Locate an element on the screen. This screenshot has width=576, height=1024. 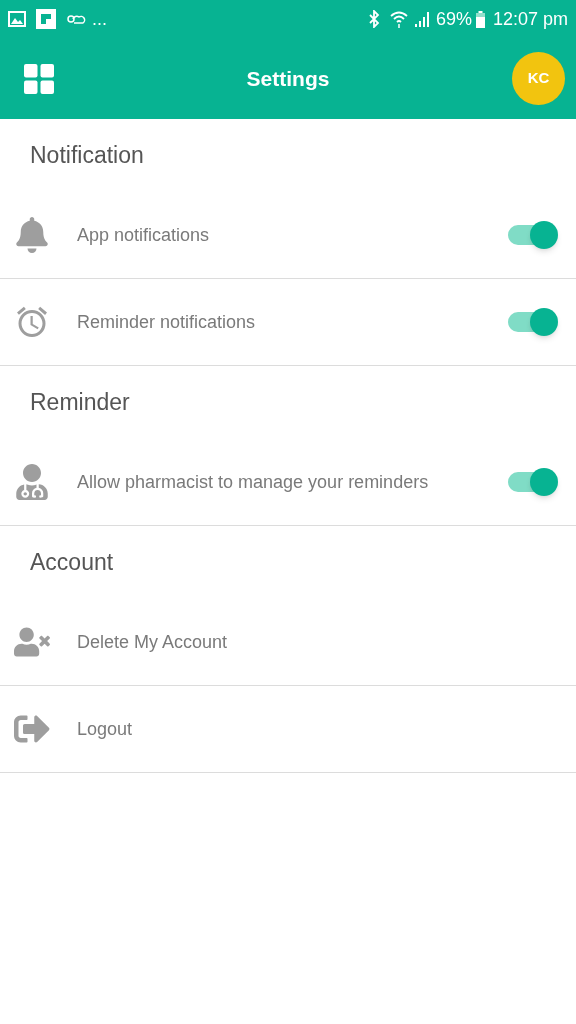
section-heading: Reminder is located at coordinates (80, 403).